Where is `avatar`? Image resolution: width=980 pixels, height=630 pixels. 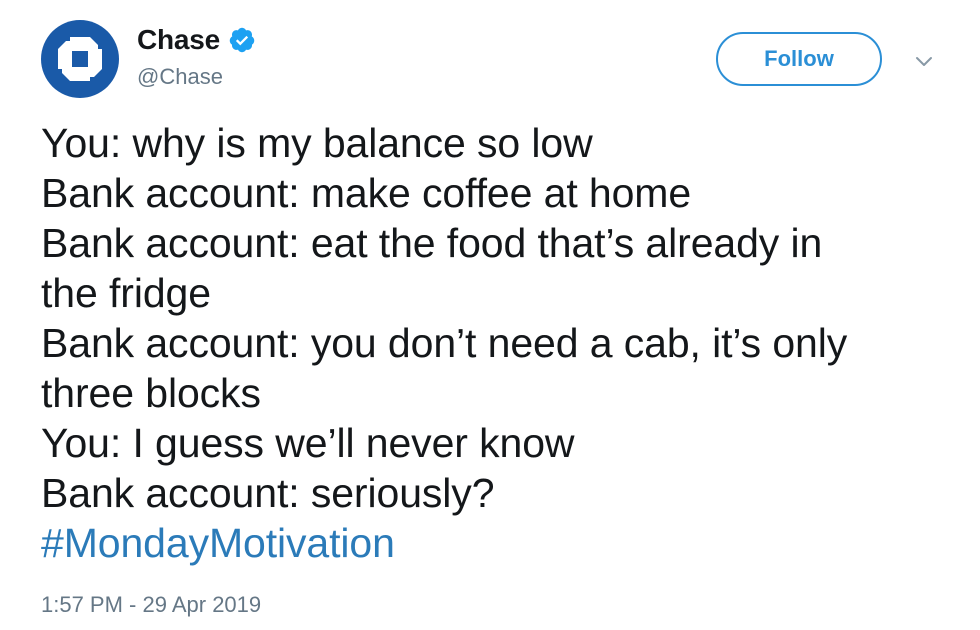 avatar is located at coordinates (80, 59).